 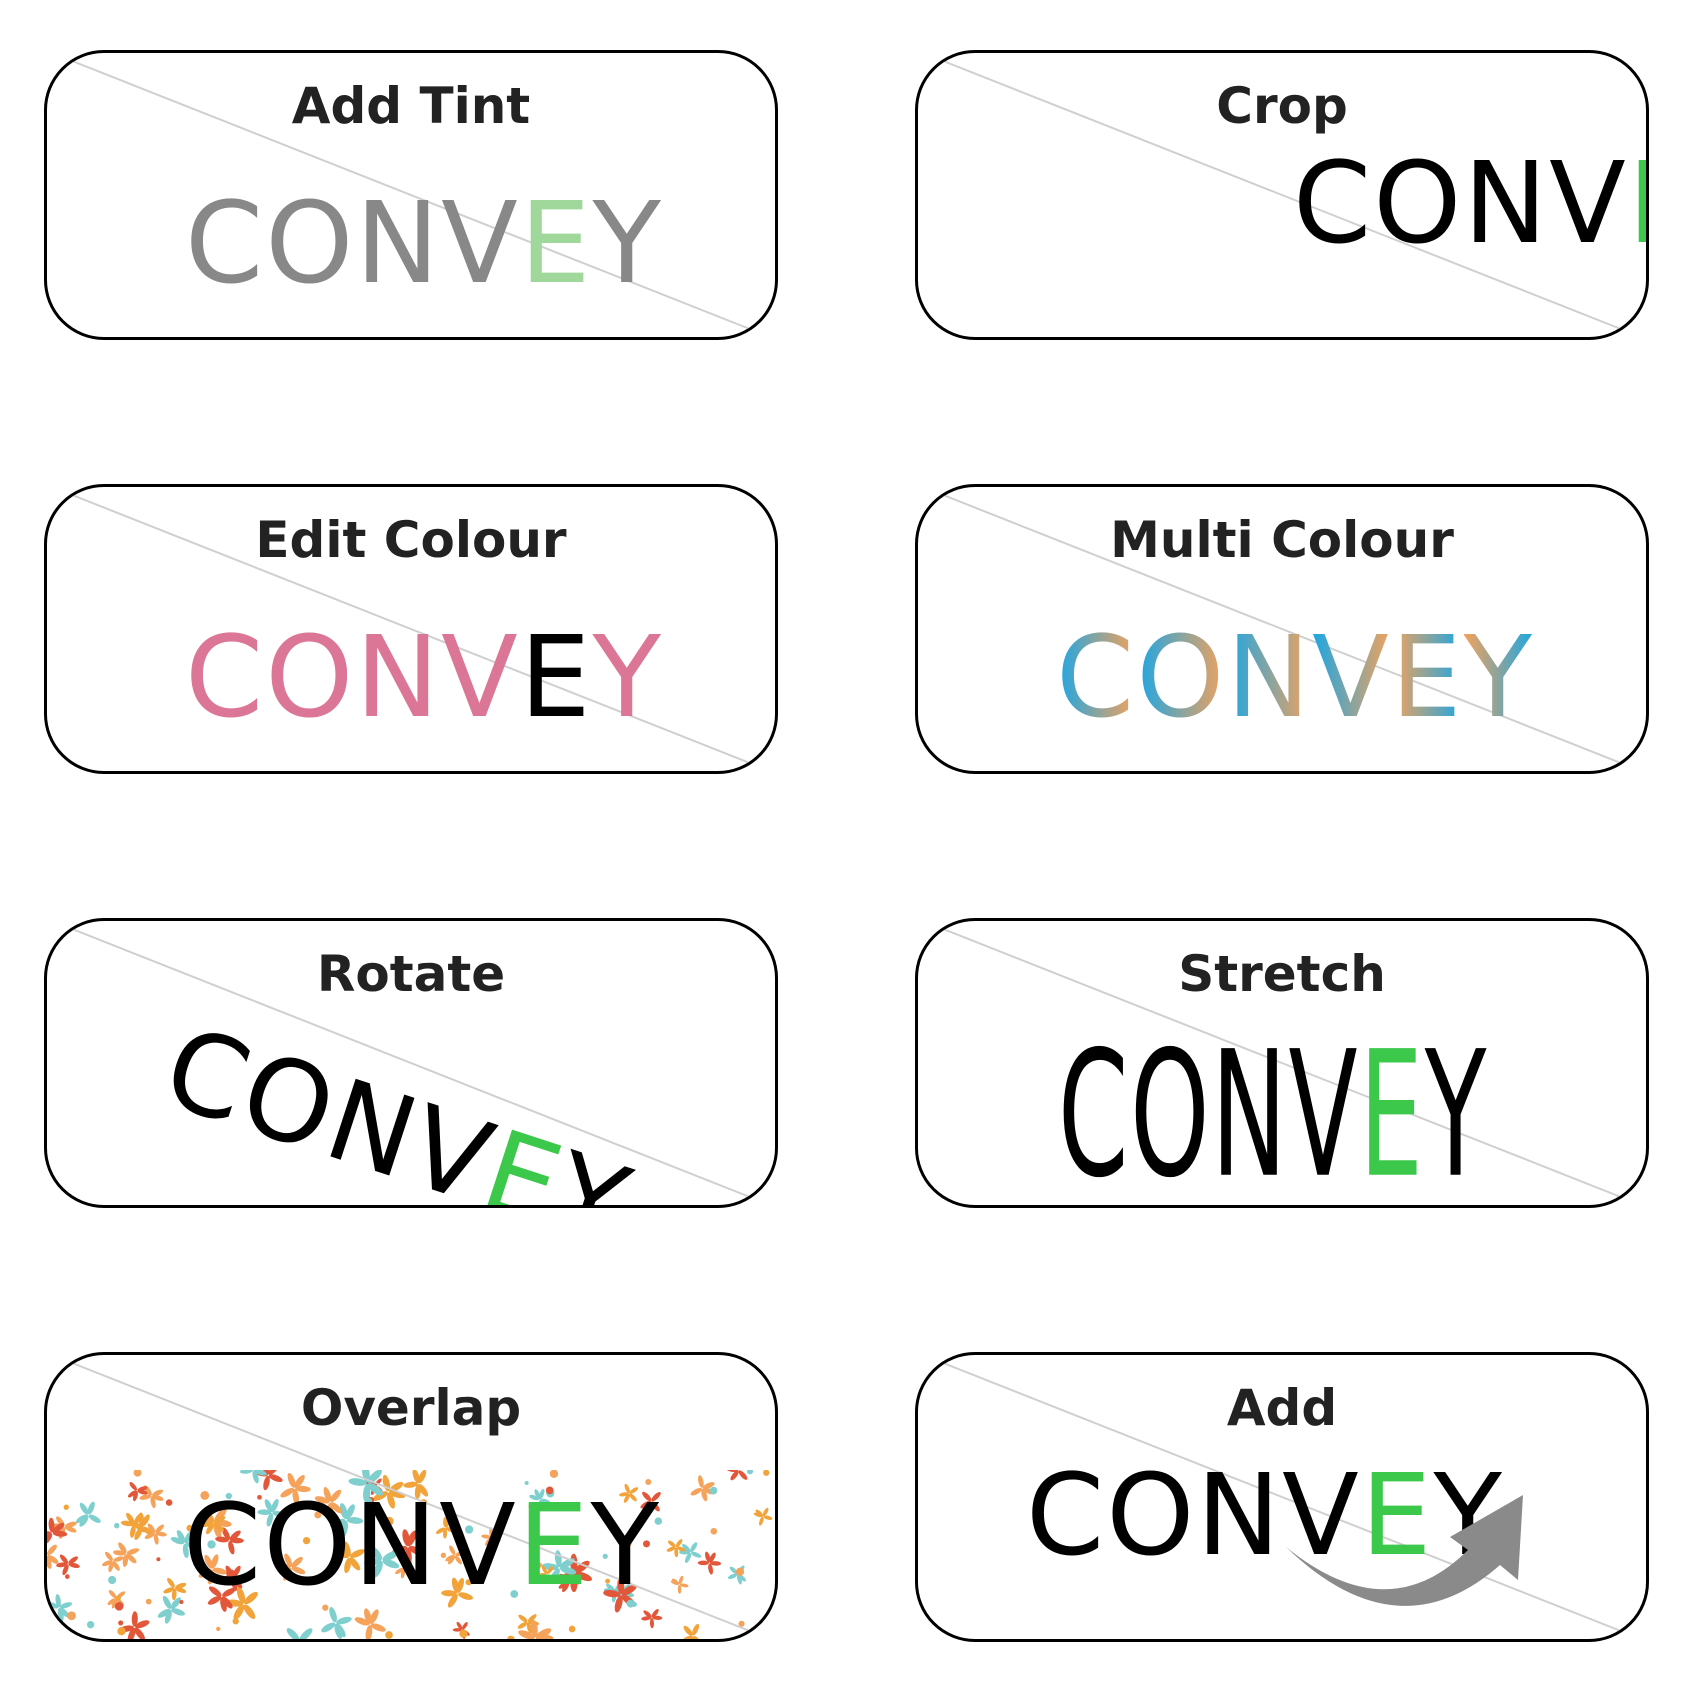 I want to click on card-edit-colour: Edit Colour CONVEY, so click(x=411, y=629).